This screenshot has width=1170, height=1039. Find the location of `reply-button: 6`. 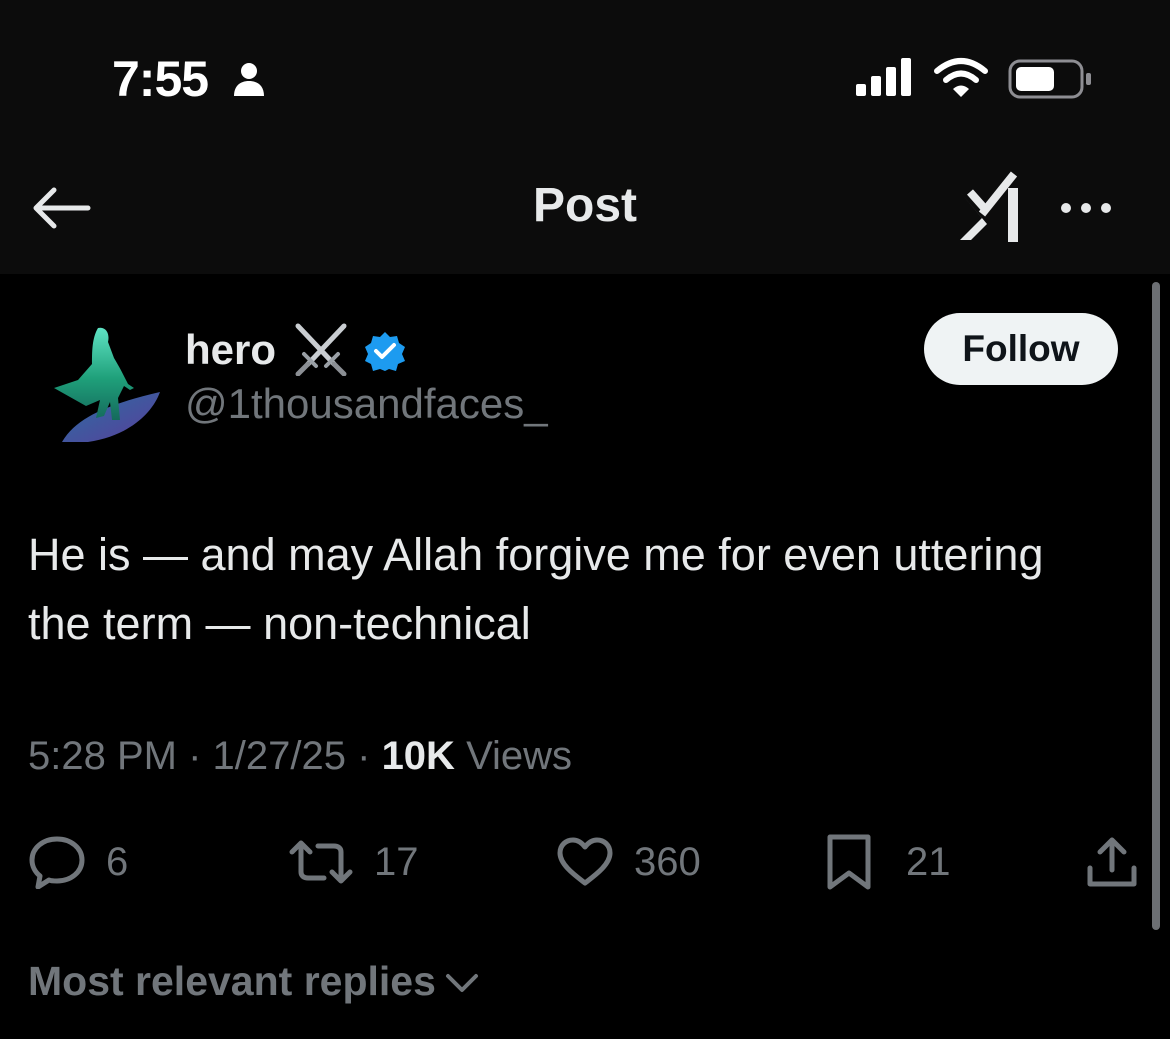

reply-button: 6 is located at coordinates (78, 862).